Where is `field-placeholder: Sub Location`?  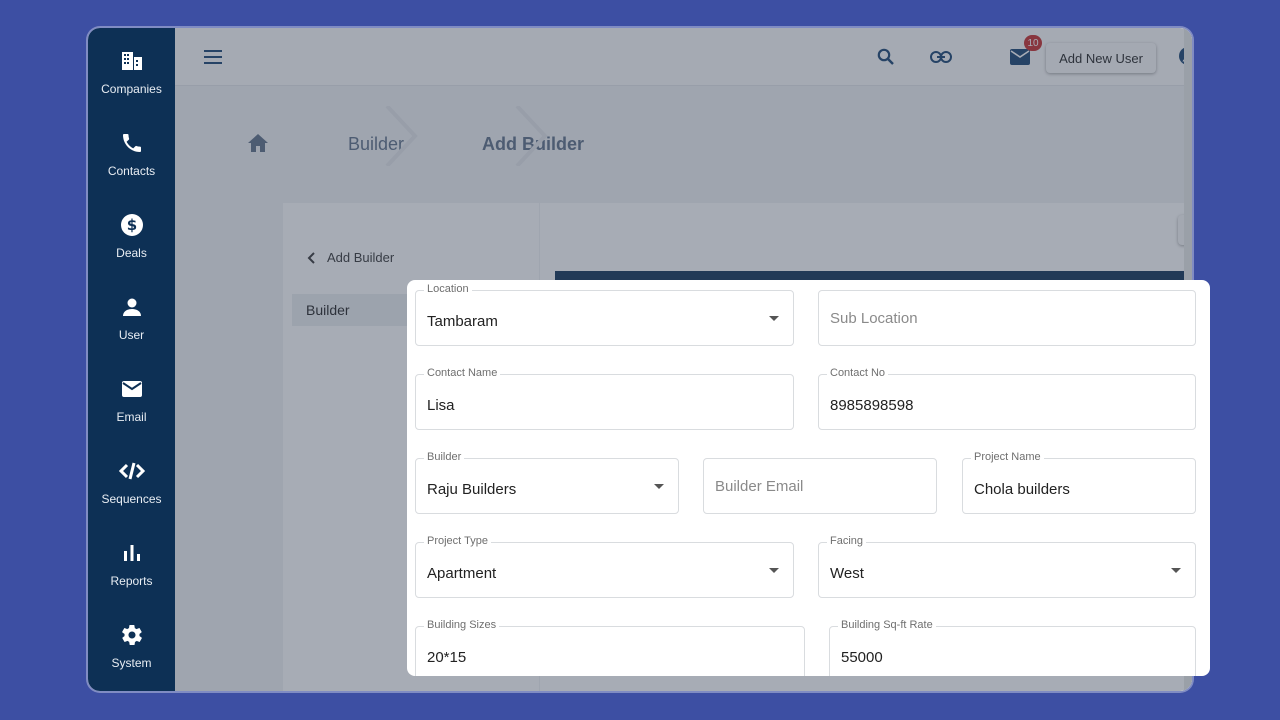
field-placeholder: Sub Location is located at coordinates (874, 318).